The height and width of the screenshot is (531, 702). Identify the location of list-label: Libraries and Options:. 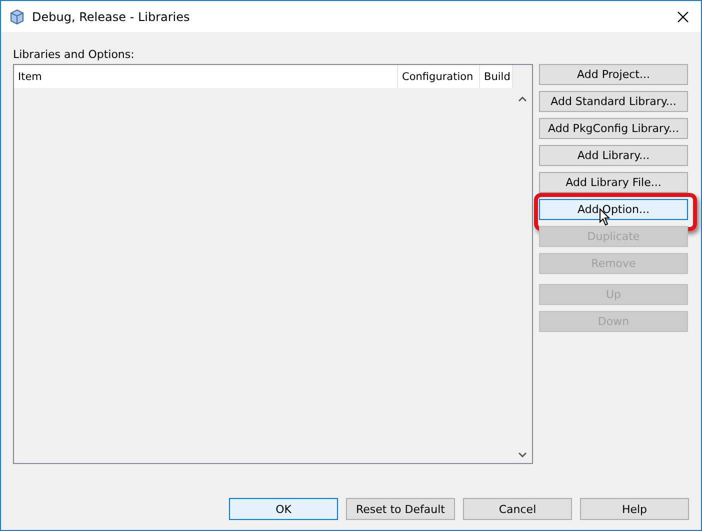
(74, 54).